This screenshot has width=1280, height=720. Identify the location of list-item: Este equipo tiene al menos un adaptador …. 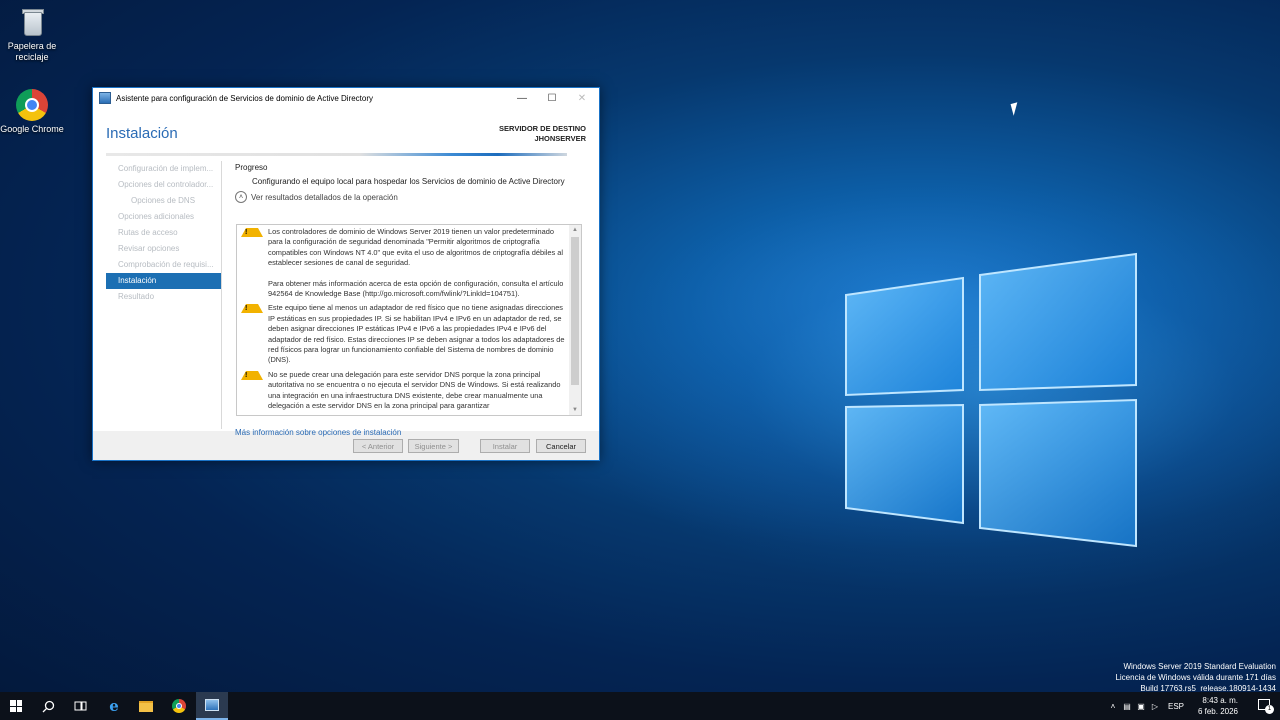
(409, 334).